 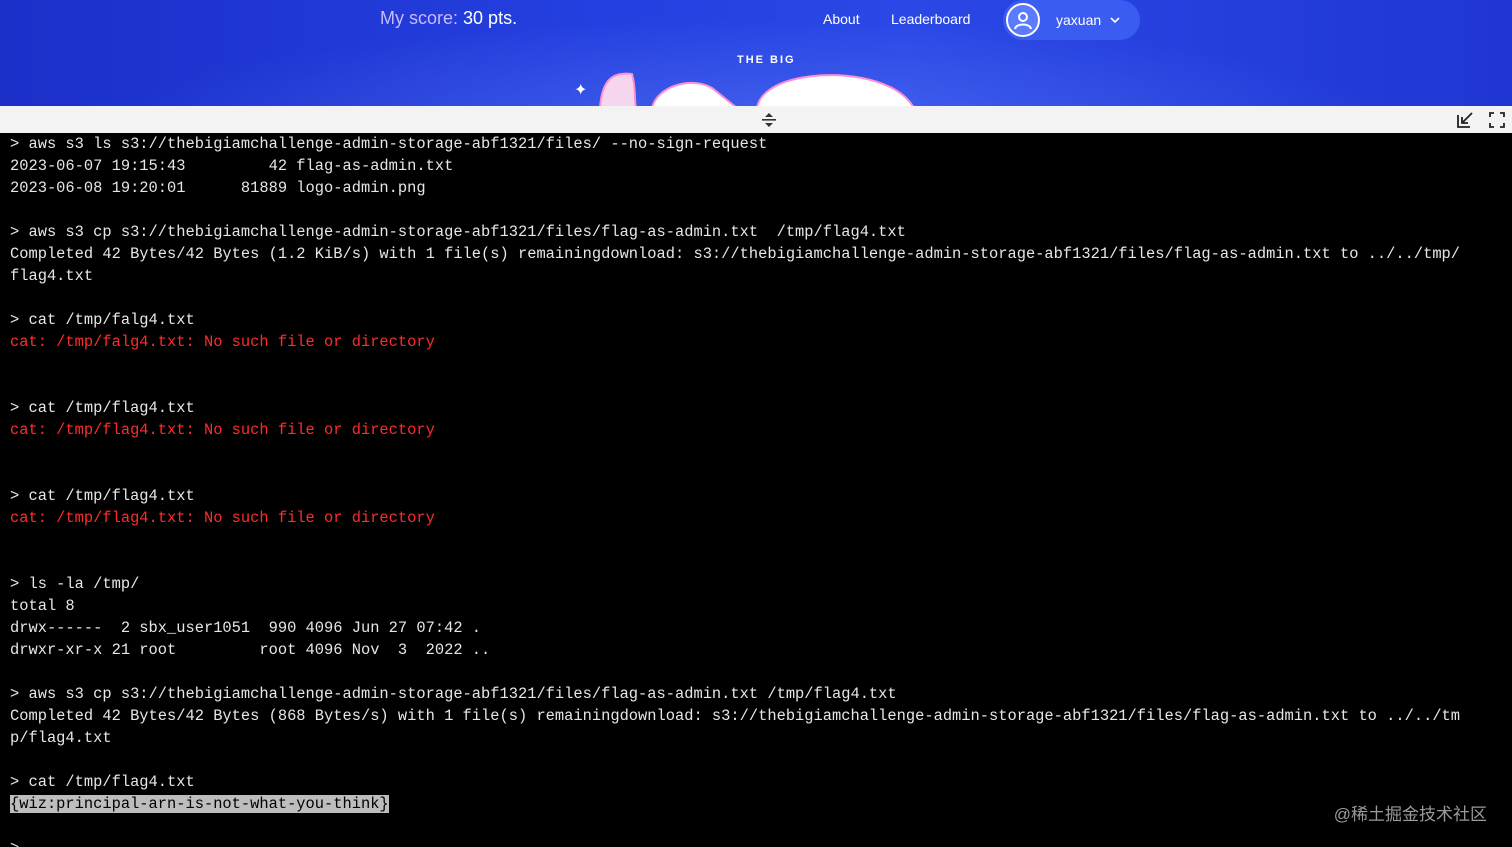 What do you see at coordinates (1115, 20) in the screenshot?
I see `chevron-down-icon` at bounding box center [1115, 20].